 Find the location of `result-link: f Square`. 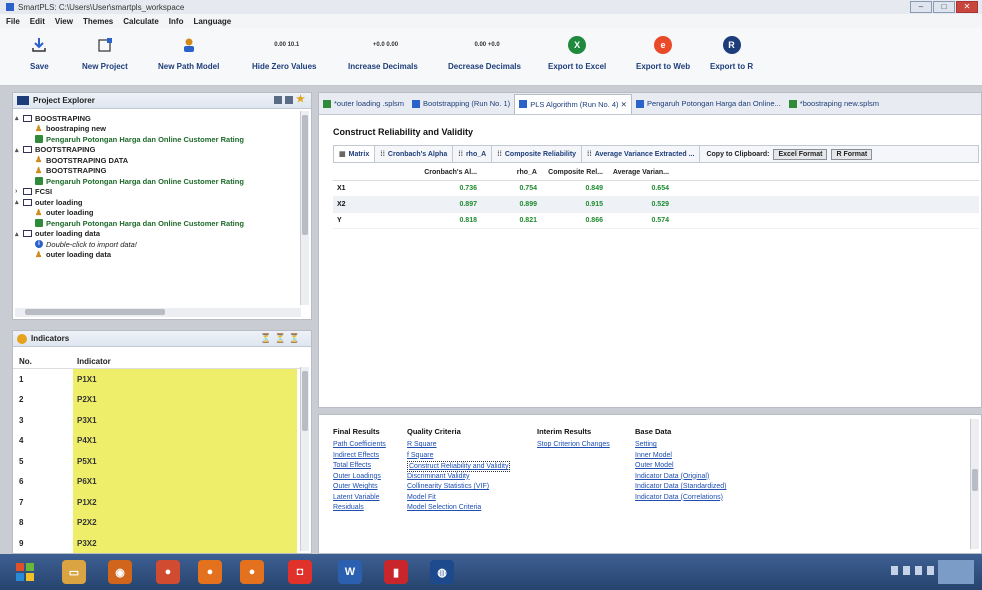

result-link: f Square is located at coordinates (458, 456).